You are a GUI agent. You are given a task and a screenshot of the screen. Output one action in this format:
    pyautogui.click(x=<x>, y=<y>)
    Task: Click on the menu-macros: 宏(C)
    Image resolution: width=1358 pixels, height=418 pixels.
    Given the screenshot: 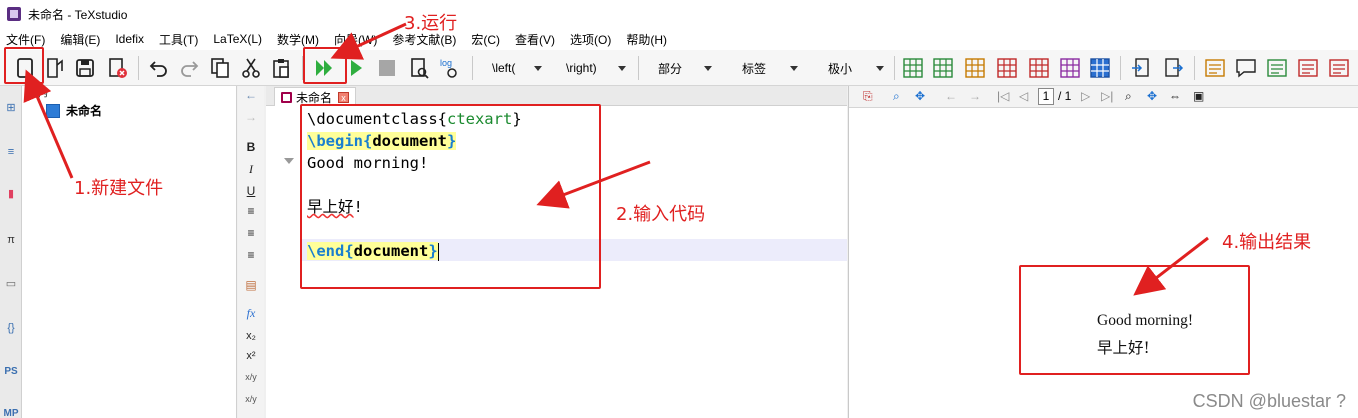 What is the action you would take?
    pyautogui.click(x=485, y=39)
    